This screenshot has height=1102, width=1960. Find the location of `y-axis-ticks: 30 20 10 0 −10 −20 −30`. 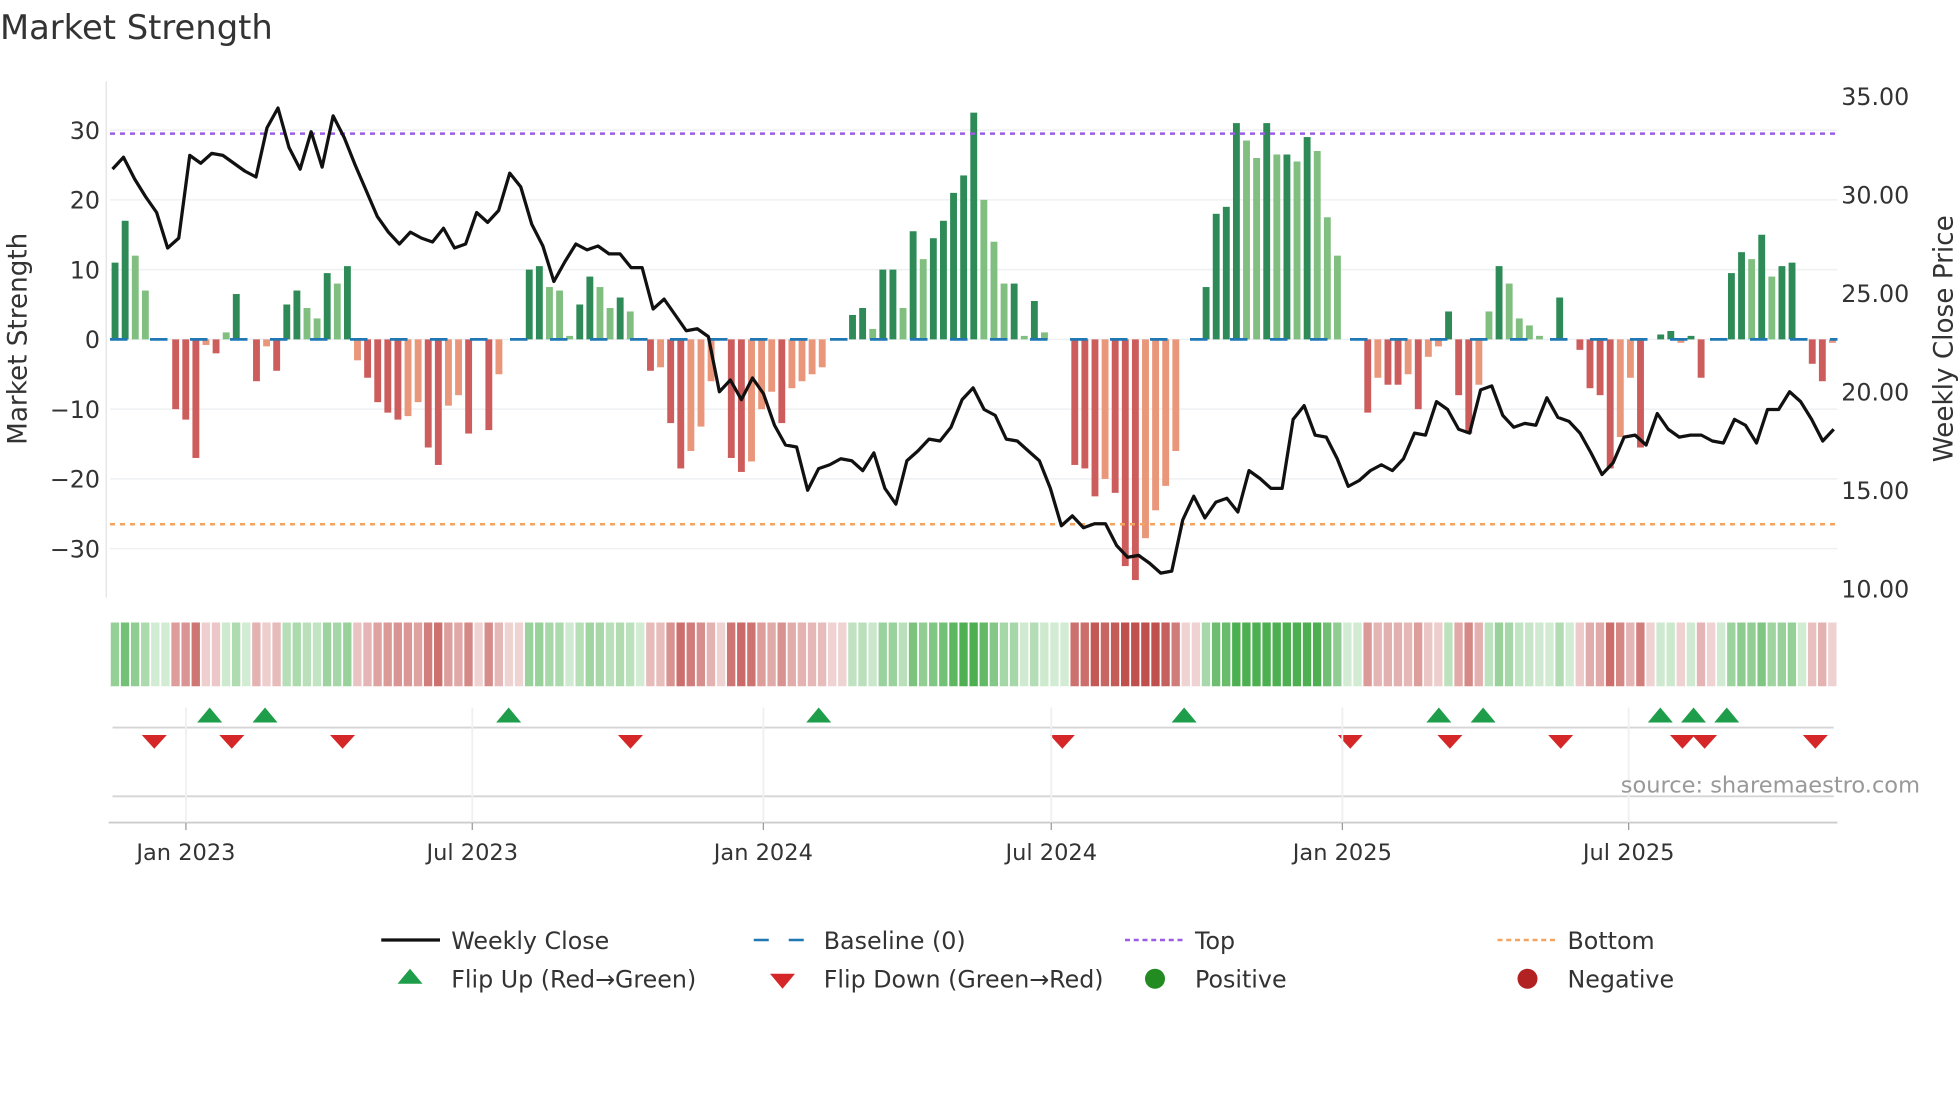

y-axis-ticks: 30 20 10 0 −10 −20 −30 is located at coordinates (75, 340).